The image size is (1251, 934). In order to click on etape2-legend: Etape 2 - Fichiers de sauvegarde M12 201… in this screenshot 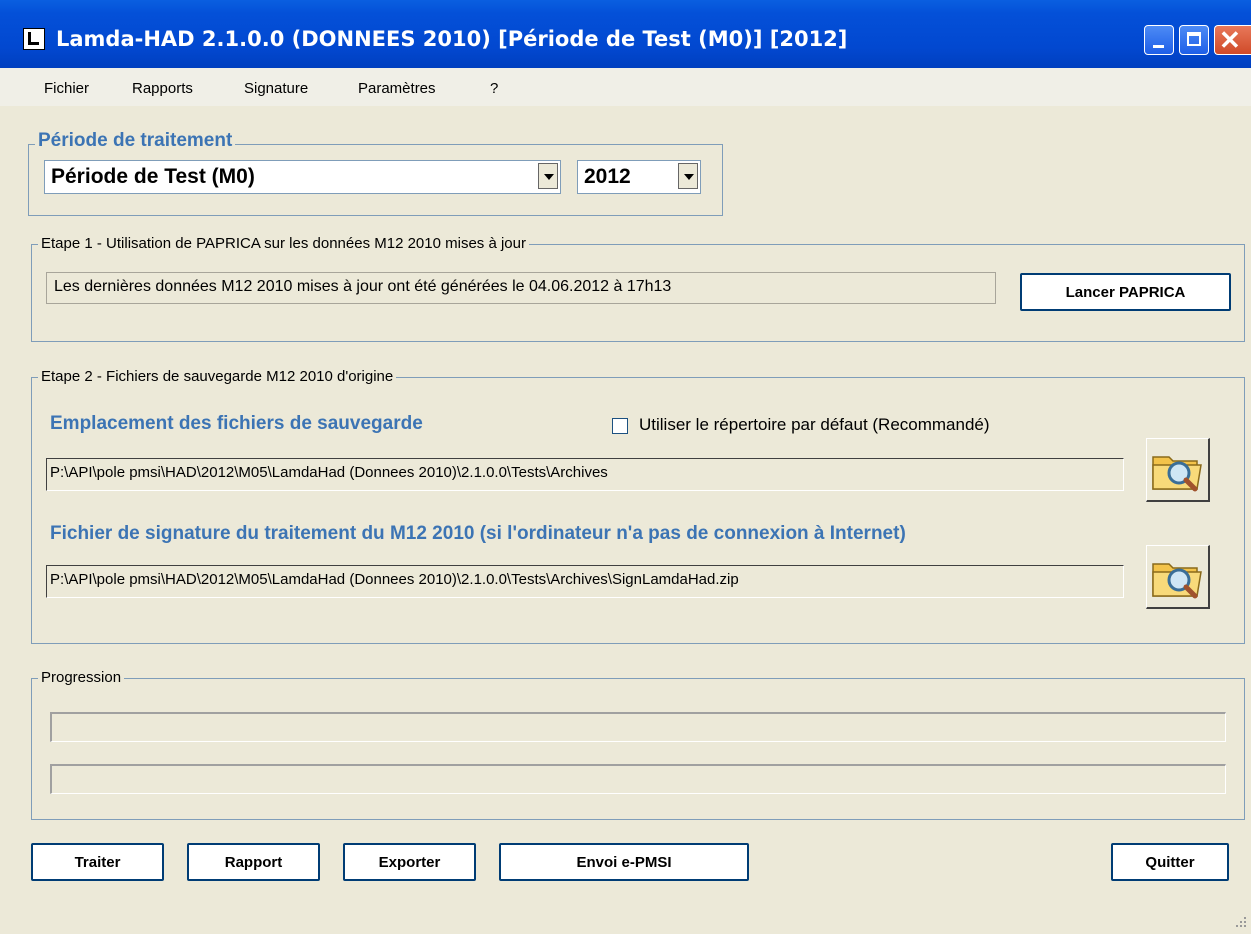, I will do `click(217, 376)`.